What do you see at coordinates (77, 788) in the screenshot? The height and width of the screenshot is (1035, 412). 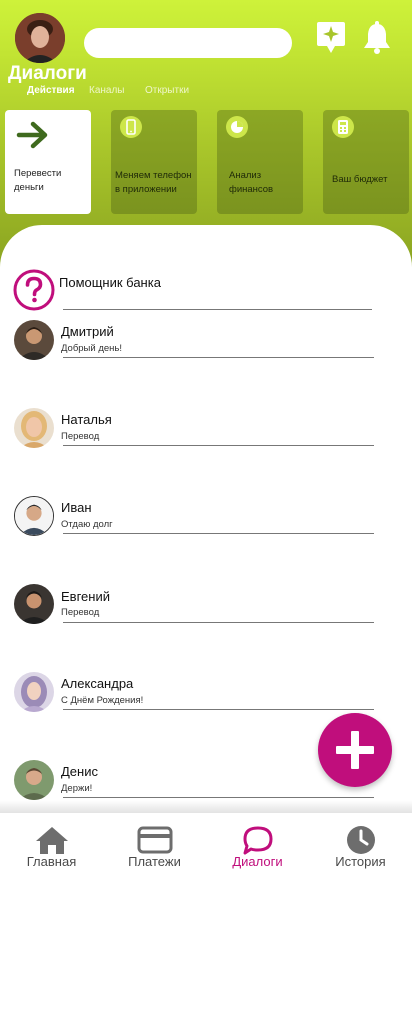 I see `last-message: Держи!` at bounding box center [77, 788].